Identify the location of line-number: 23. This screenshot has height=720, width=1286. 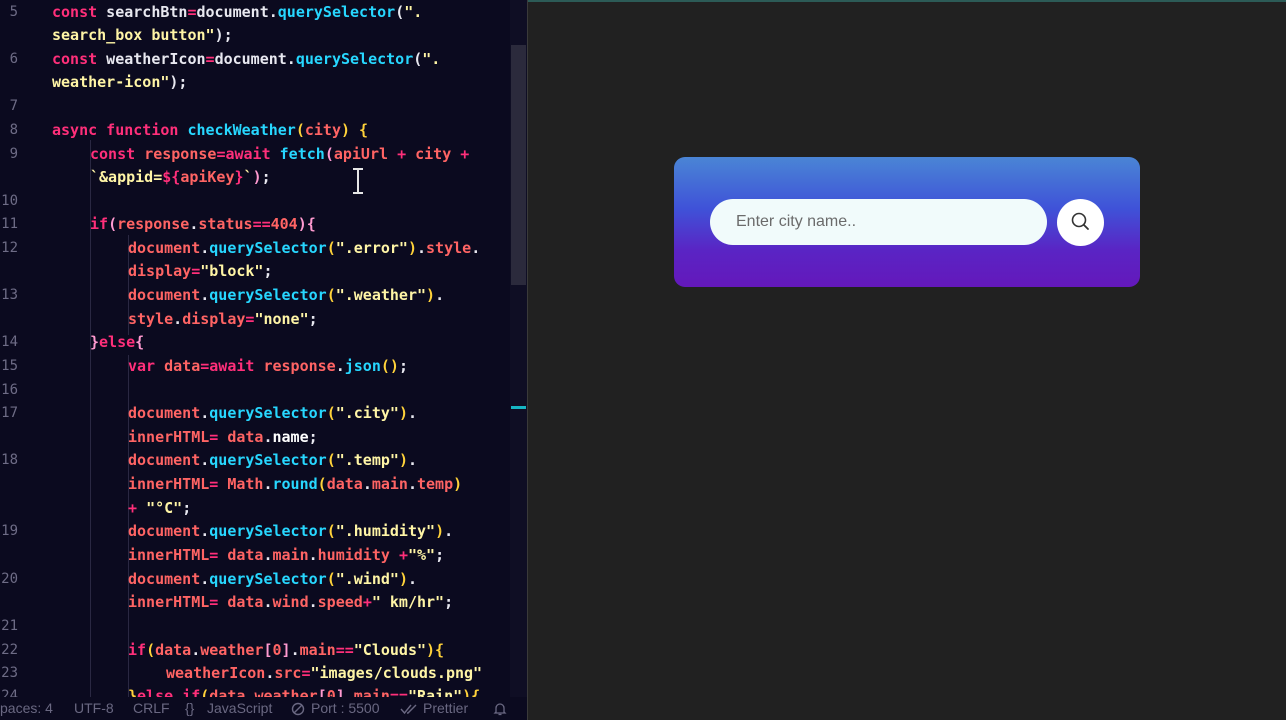
(9, 673).